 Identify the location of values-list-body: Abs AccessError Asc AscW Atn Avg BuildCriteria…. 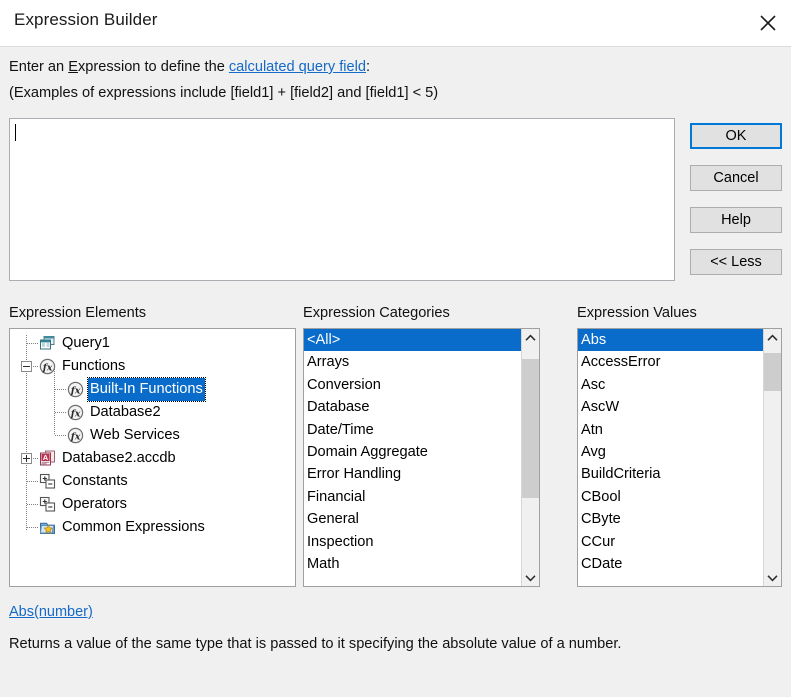
(671, 457).